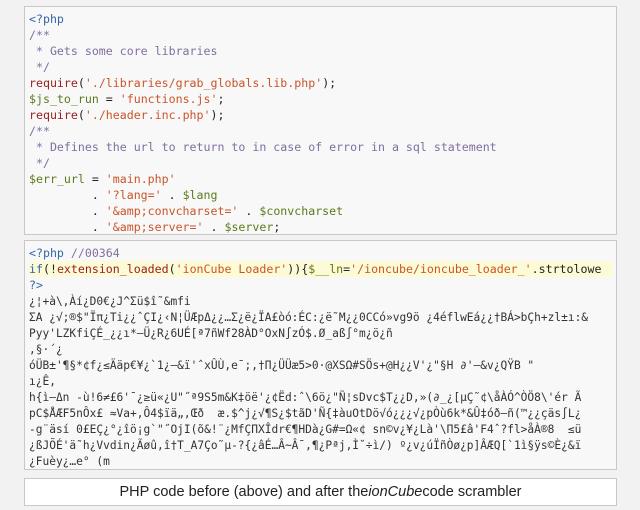  I want to click on caption-suffix: code scrambler, so click(472, 492).